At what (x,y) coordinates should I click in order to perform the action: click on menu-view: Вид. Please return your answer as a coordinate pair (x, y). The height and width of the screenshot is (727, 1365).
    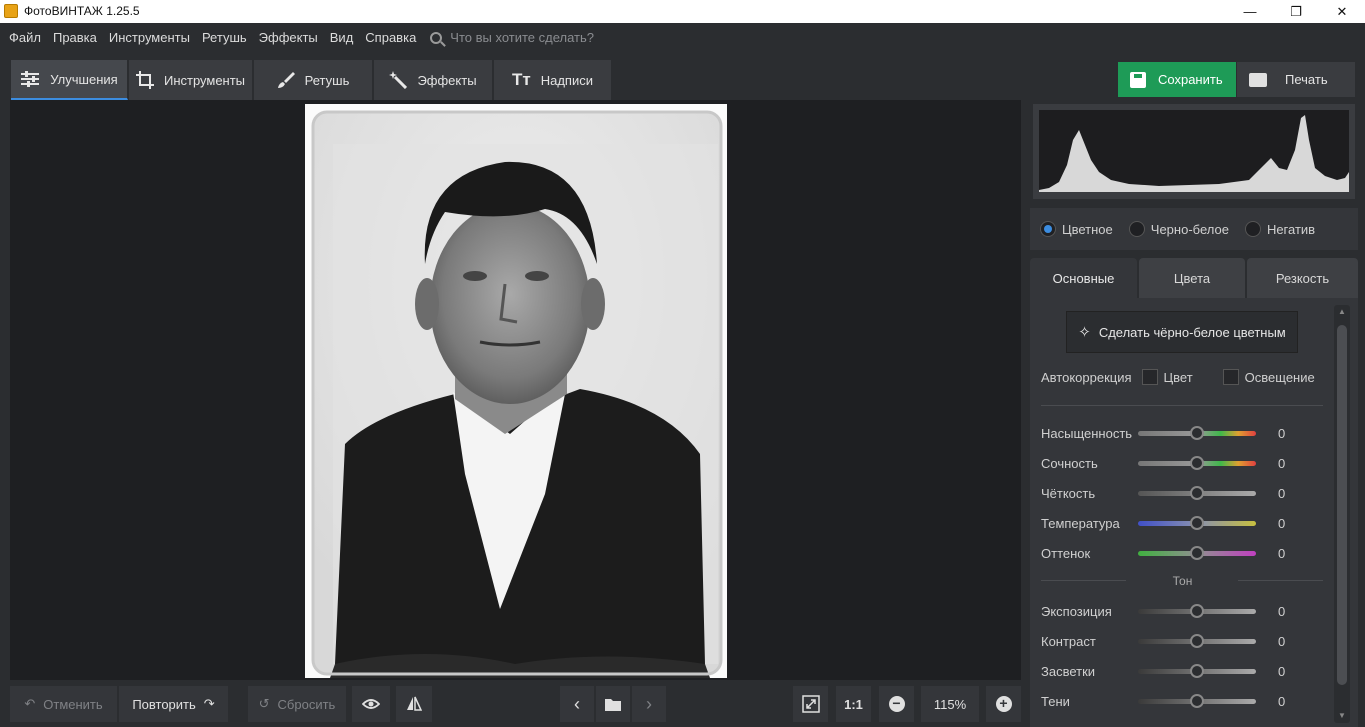
    Looking at the image, I should click on (342, 37).